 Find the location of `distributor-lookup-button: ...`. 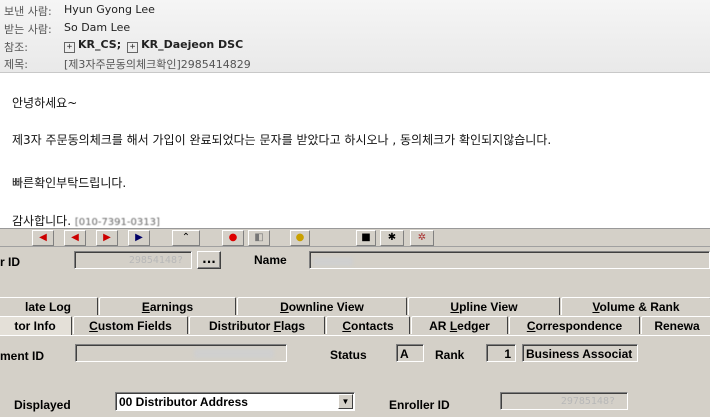

distributor-lookup-button: ... is located at coordinates (209, 260).